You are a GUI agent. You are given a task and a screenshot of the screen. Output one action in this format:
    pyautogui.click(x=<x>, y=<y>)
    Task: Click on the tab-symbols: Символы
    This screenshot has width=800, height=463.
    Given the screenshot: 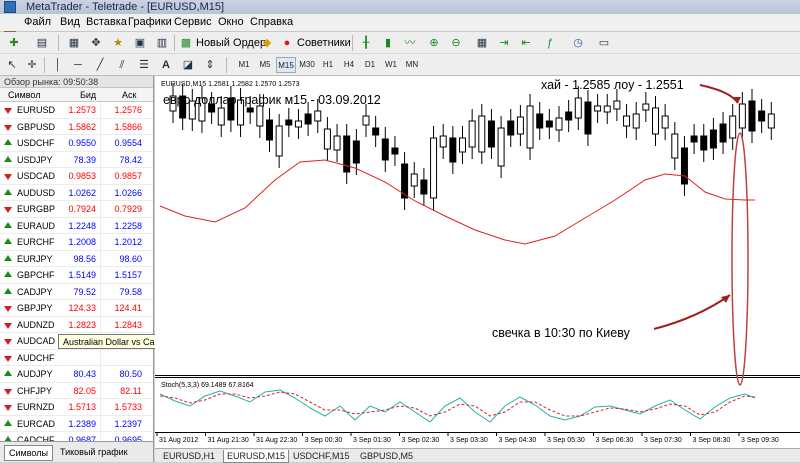 What is the action you would take?
    pyautogui.click(x=28, y=453)
    